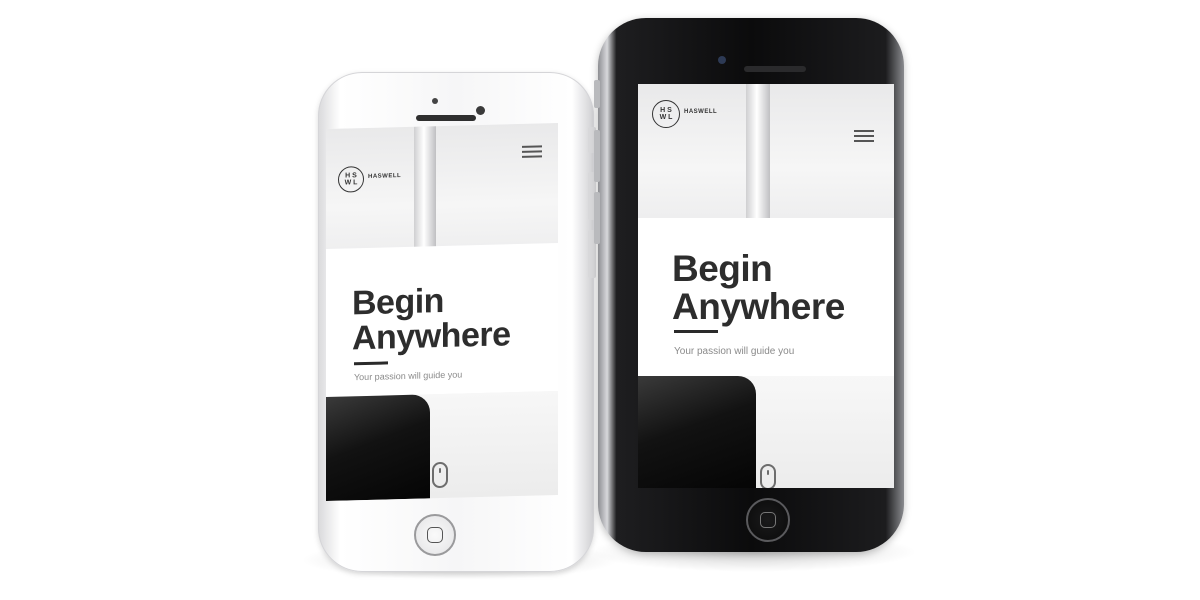 The height and width of the screenshot is (600, 1200). I want to click on hero-subtitle: Your passion will guide you, so click(734, 351).